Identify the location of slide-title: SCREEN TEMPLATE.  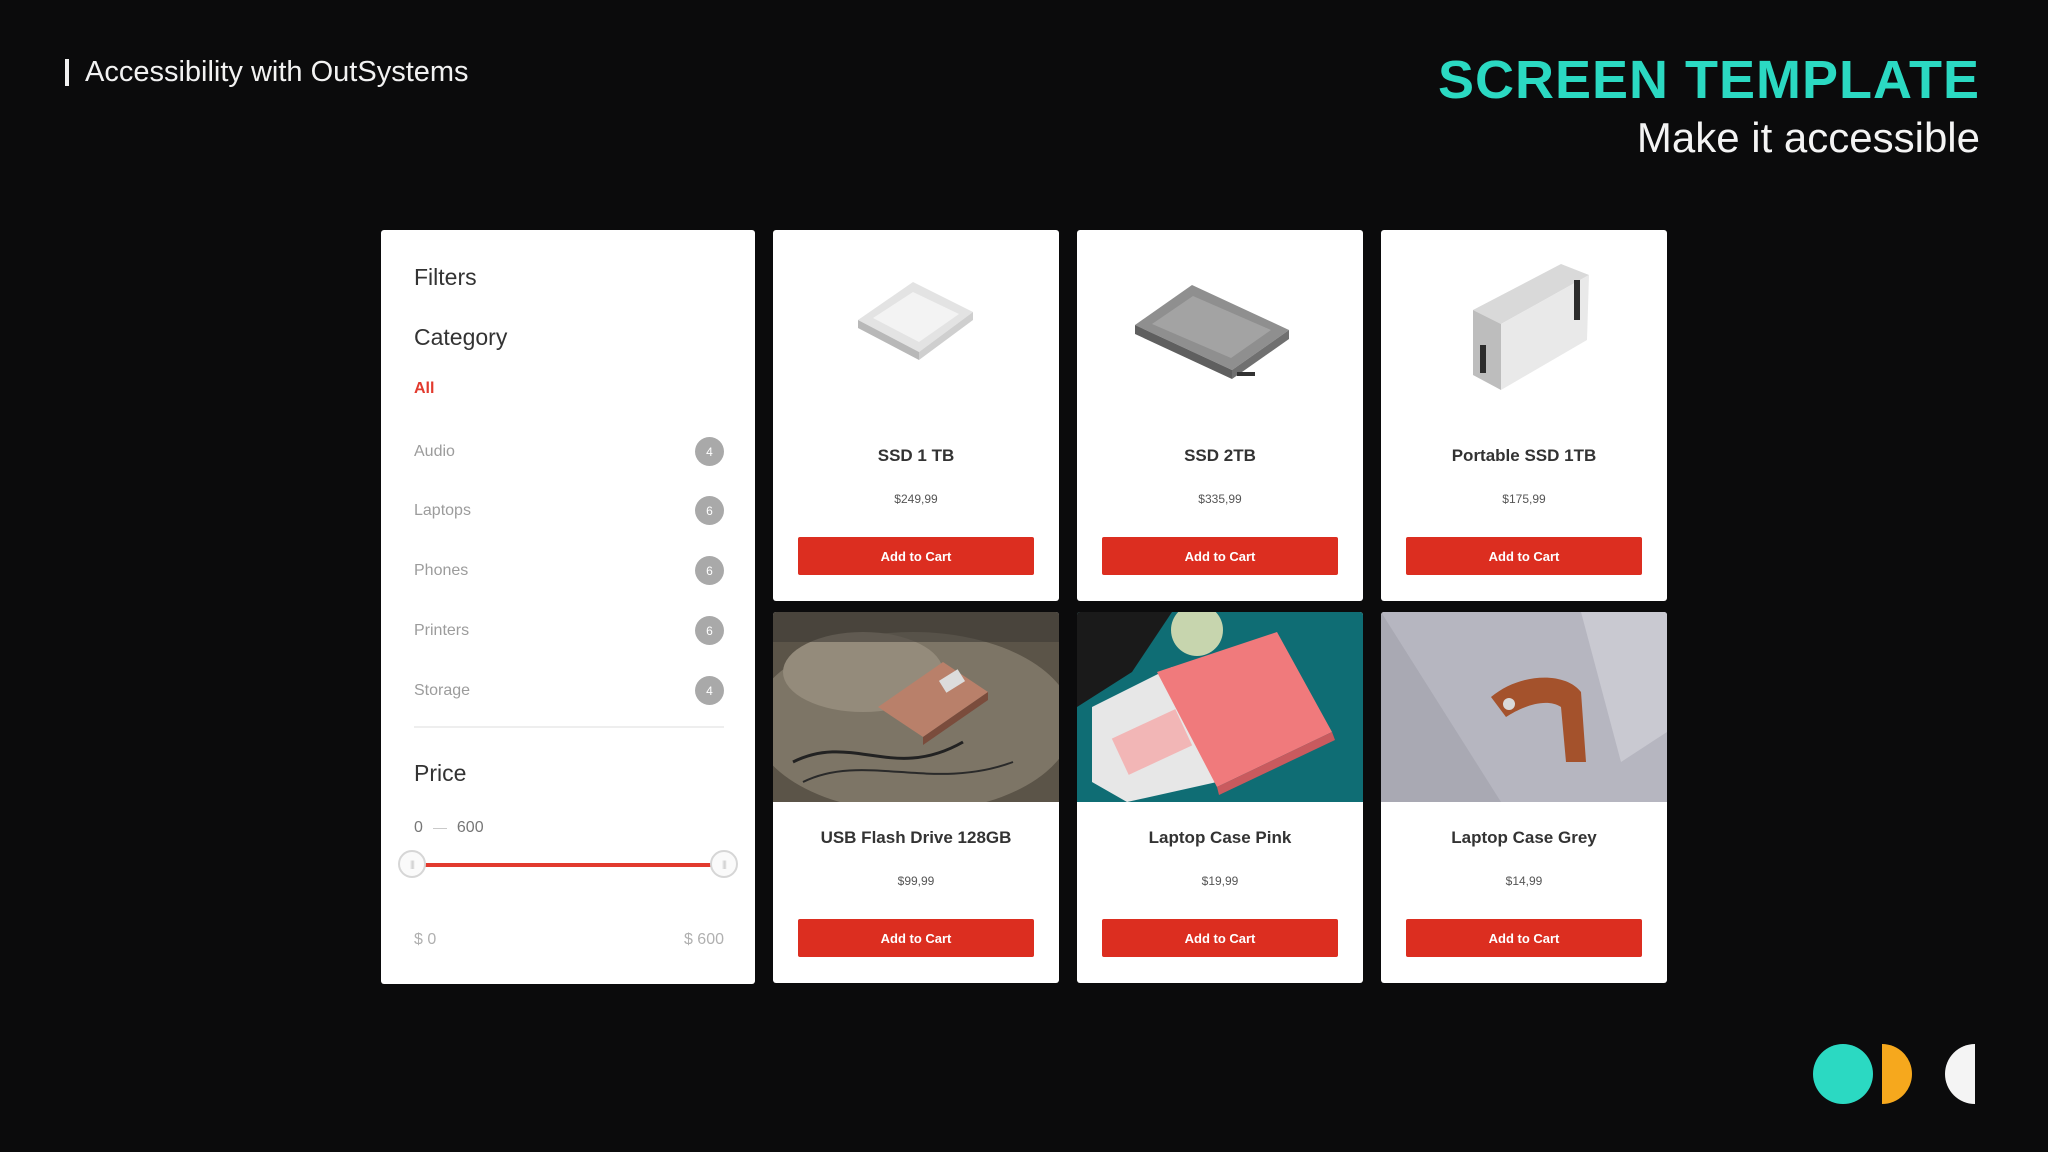
(1708, 80).